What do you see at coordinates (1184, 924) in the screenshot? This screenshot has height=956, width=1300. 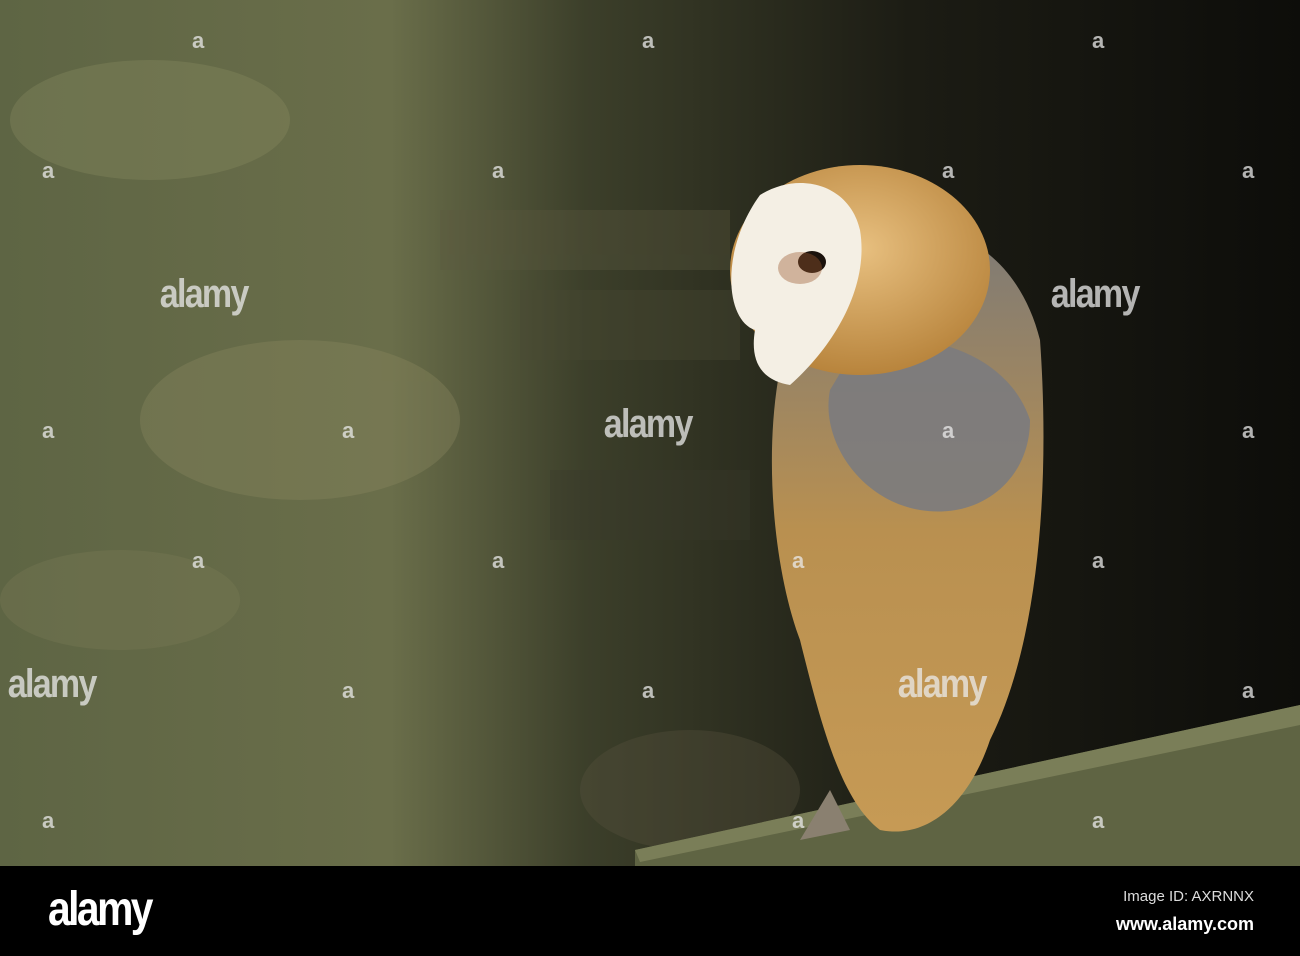 I see `site-url: www.alamy.com` at bounding box center [1184, 924].